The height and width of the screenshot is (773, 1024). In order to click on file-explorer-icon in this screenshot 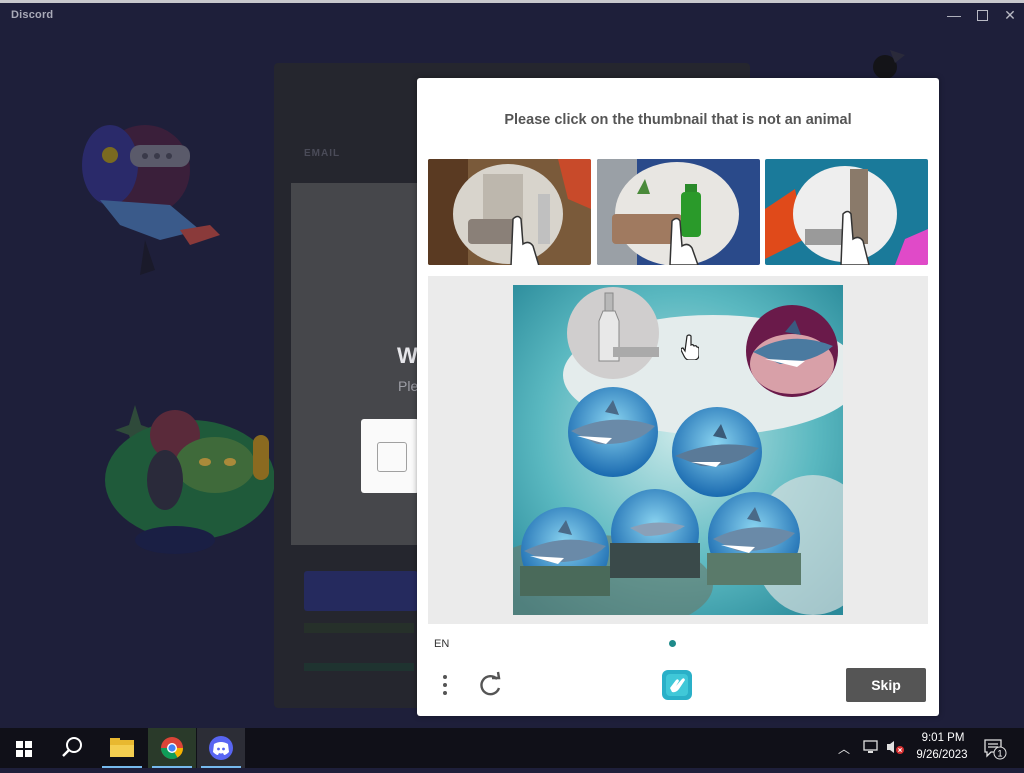, I will do `click(122, 747)`.